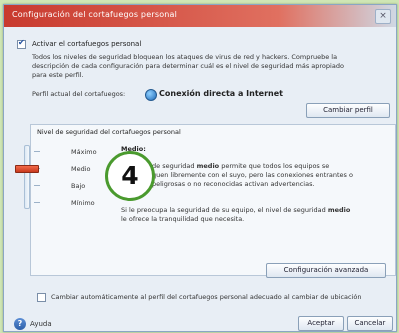  Describe the element at coordinates (81, 169) in the screenshot. I see `level-medio: Medio` at that location.